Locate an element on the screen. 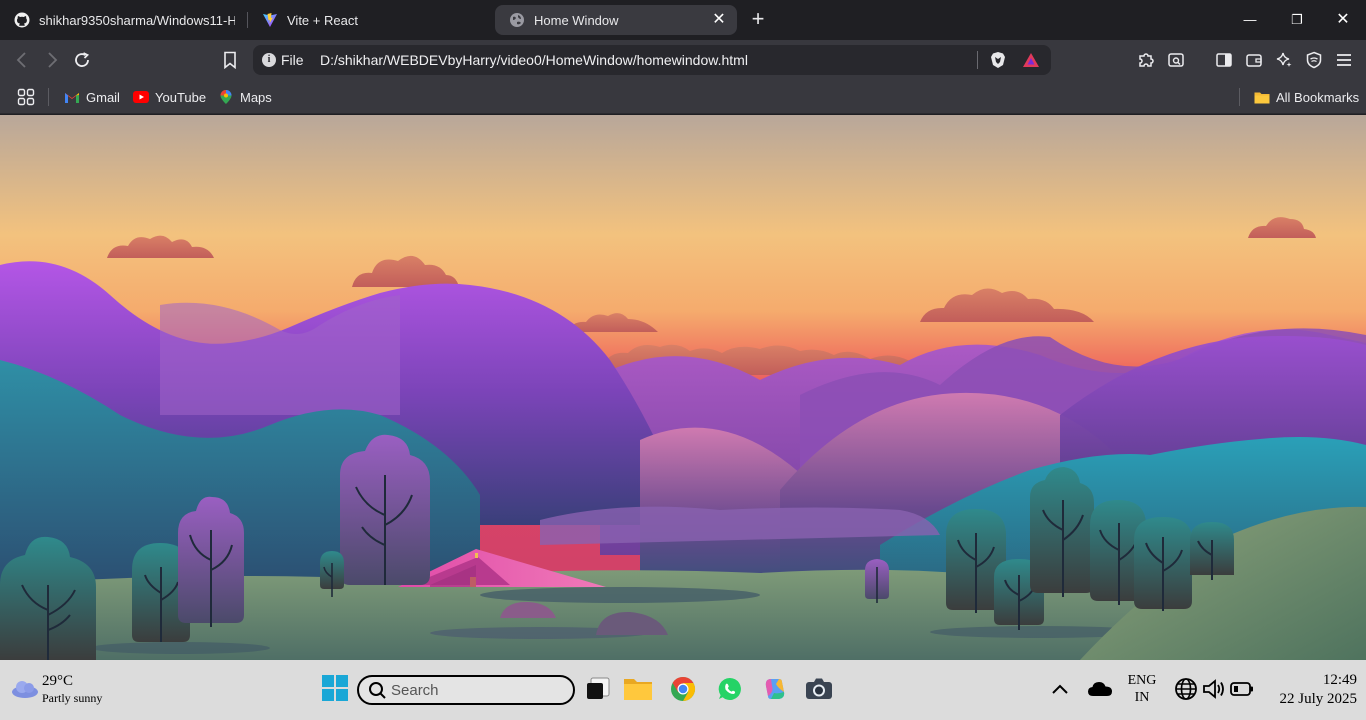  taskbar-app-file-explorer is located at coordinates (638, 689).